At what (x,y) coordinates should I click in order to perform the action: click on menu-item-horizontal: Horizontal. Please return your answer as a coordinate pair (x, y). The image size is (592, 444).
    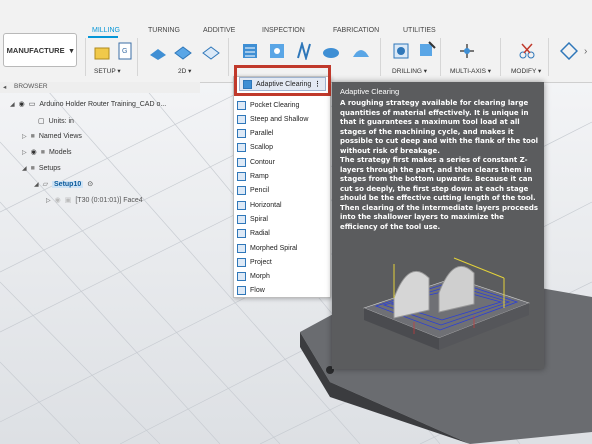
    Looking at the image, I should click on (282, 205).